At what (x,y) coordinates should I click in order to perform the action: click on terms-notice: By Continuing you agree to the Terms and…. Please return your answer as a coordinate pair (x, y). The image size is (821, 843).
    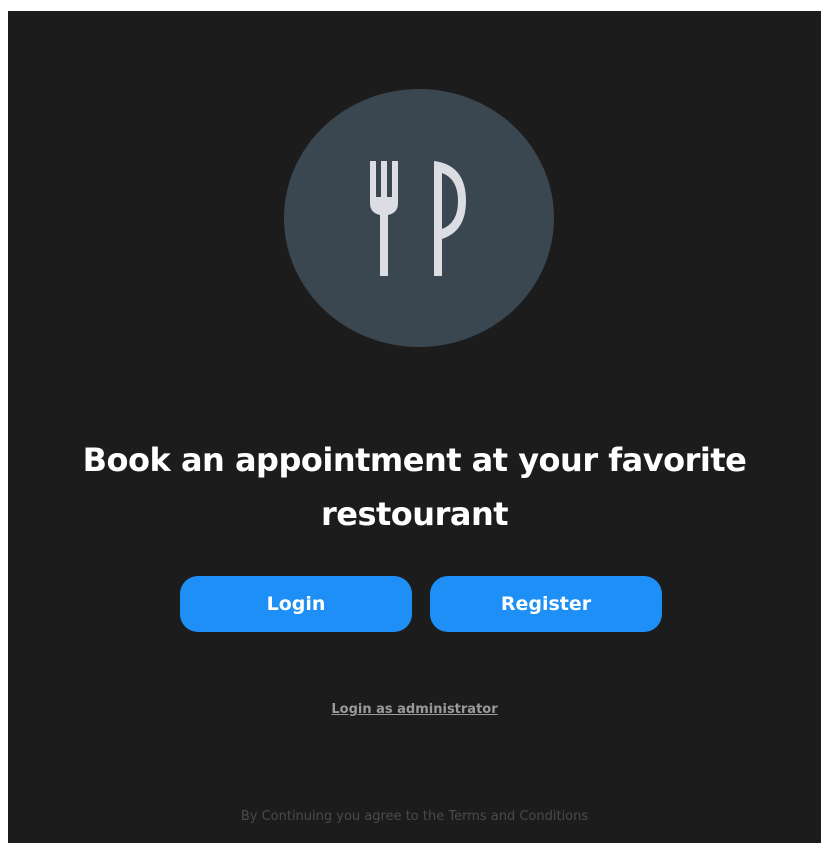
    Looking at the image, I should click on (414, 816).